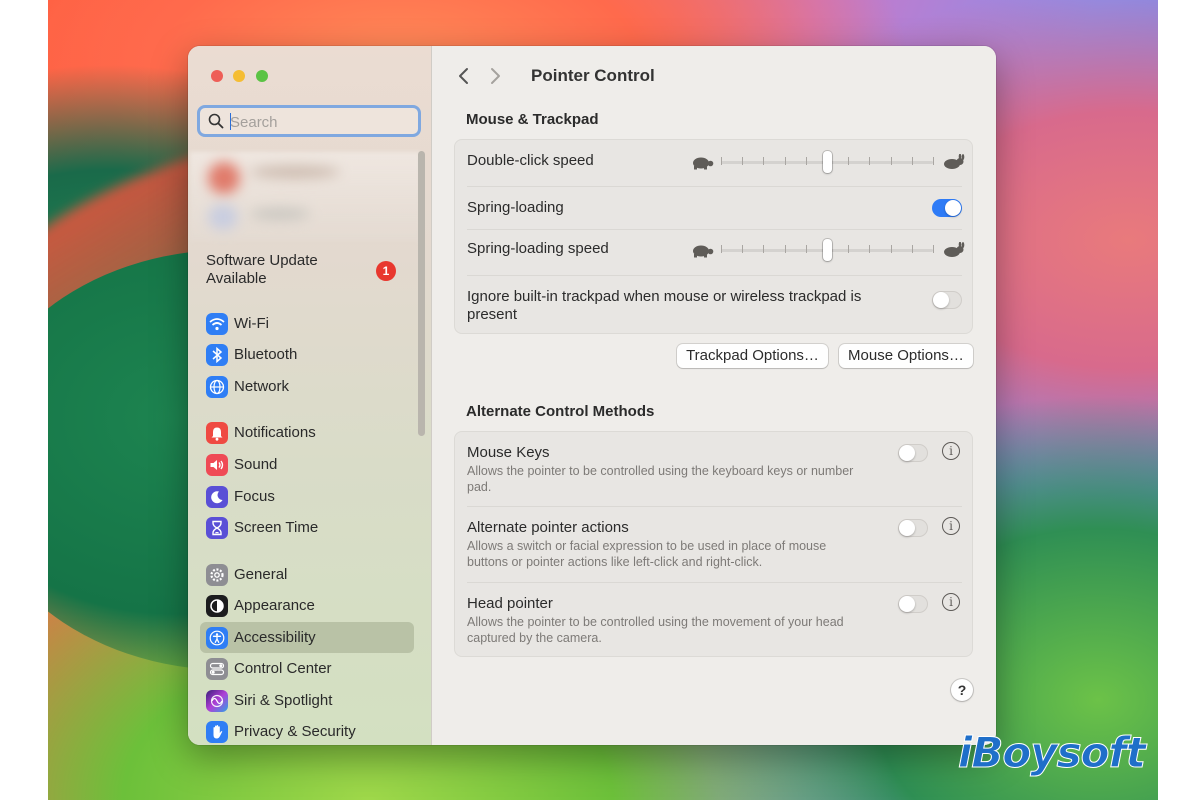 This screenshot has height=800, width=1200. I want to click on sidebar-item-wifi: Wi-Fi, so click(307, 323).